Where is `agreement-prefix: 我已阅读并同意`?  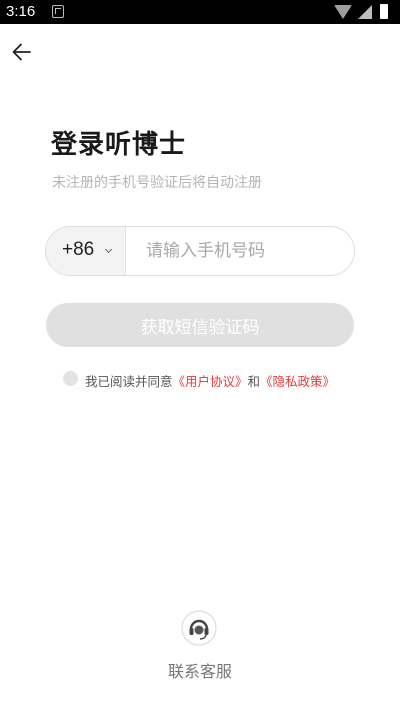 agreement-prefix: 我已阅读并同意 is located at coordinates (129, 381).